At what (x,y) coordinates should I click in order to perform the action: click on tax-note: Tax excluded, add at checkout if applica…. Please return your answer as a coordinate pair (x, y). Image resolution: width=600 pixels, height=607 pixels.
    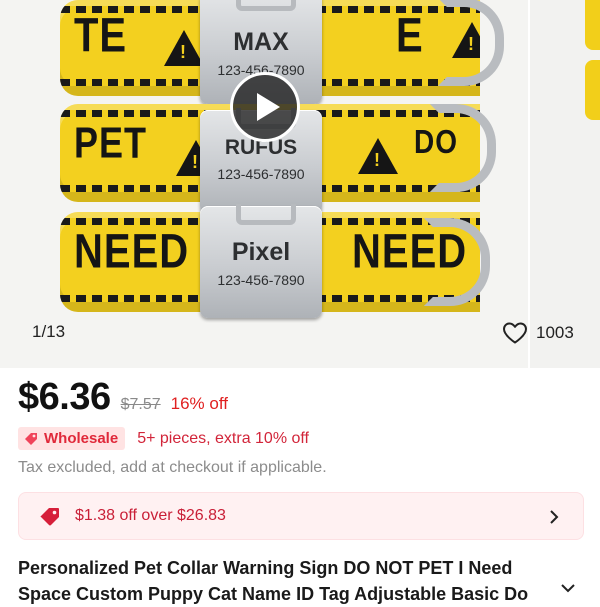
    Looking at the image, I should click on (172, 467).